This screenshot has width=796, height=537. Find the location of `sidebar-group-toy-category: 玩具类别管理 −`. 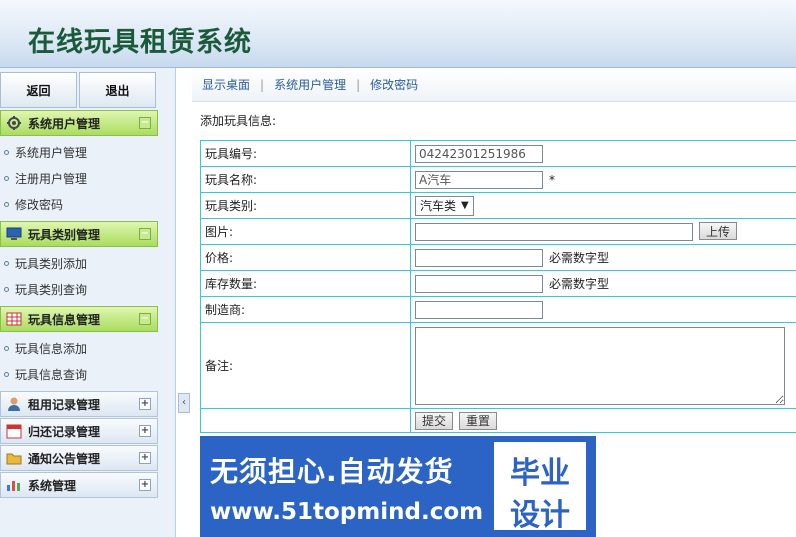

sidebar-group-toy-category: 玩具类别管理 − is located at coordinates (79, 234).